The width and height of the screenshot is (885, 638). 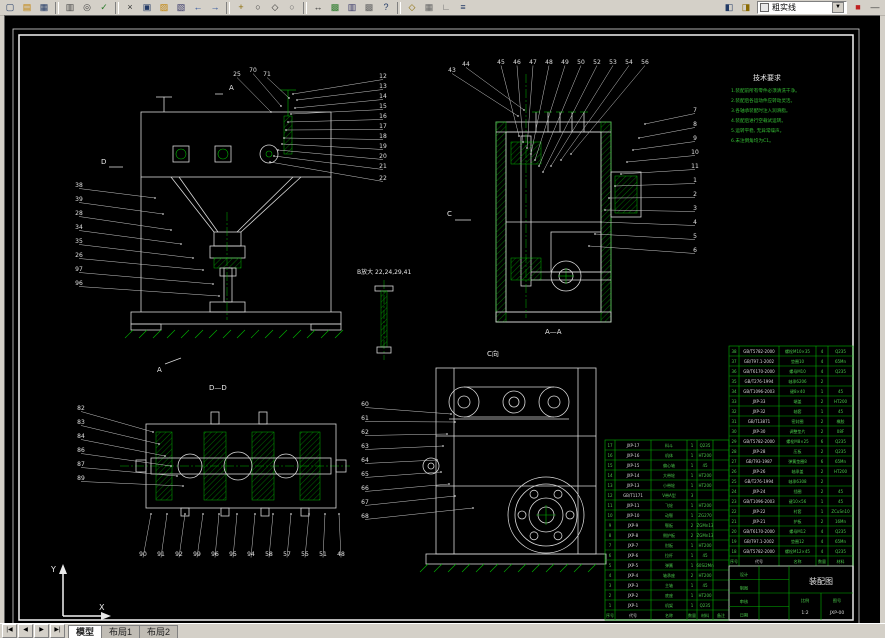 I want to click on paste-icon: ▨, so click(x=164, y=7).